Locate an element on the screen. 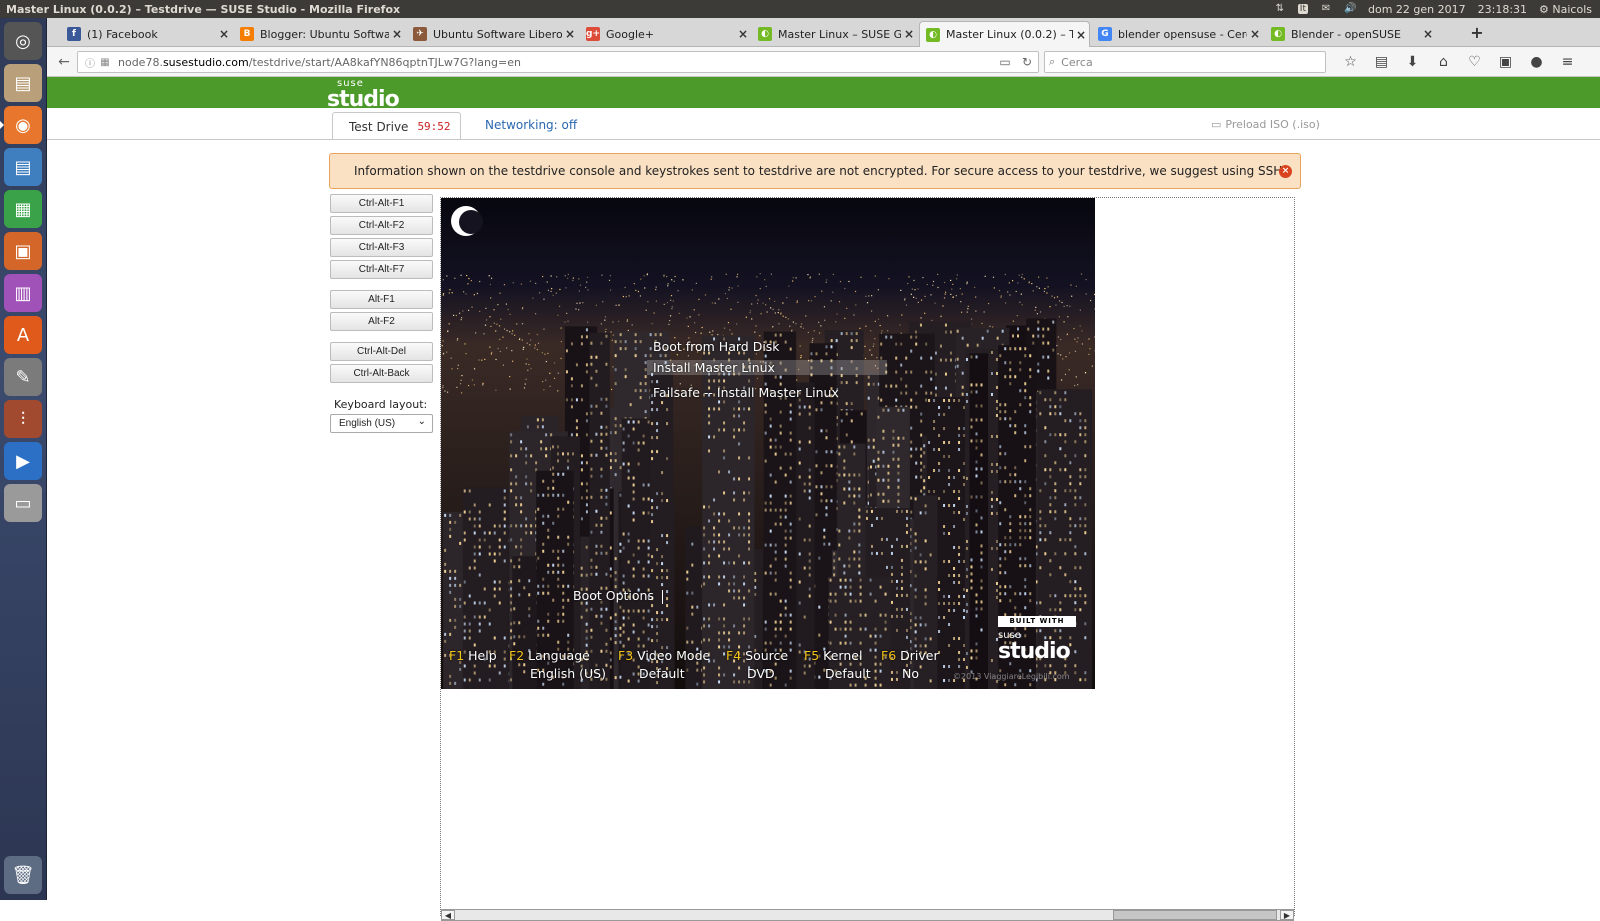 The width and height of the screenshot is (1600, 921). mail-icon: ✉ is located at coordinates (1326, 9).